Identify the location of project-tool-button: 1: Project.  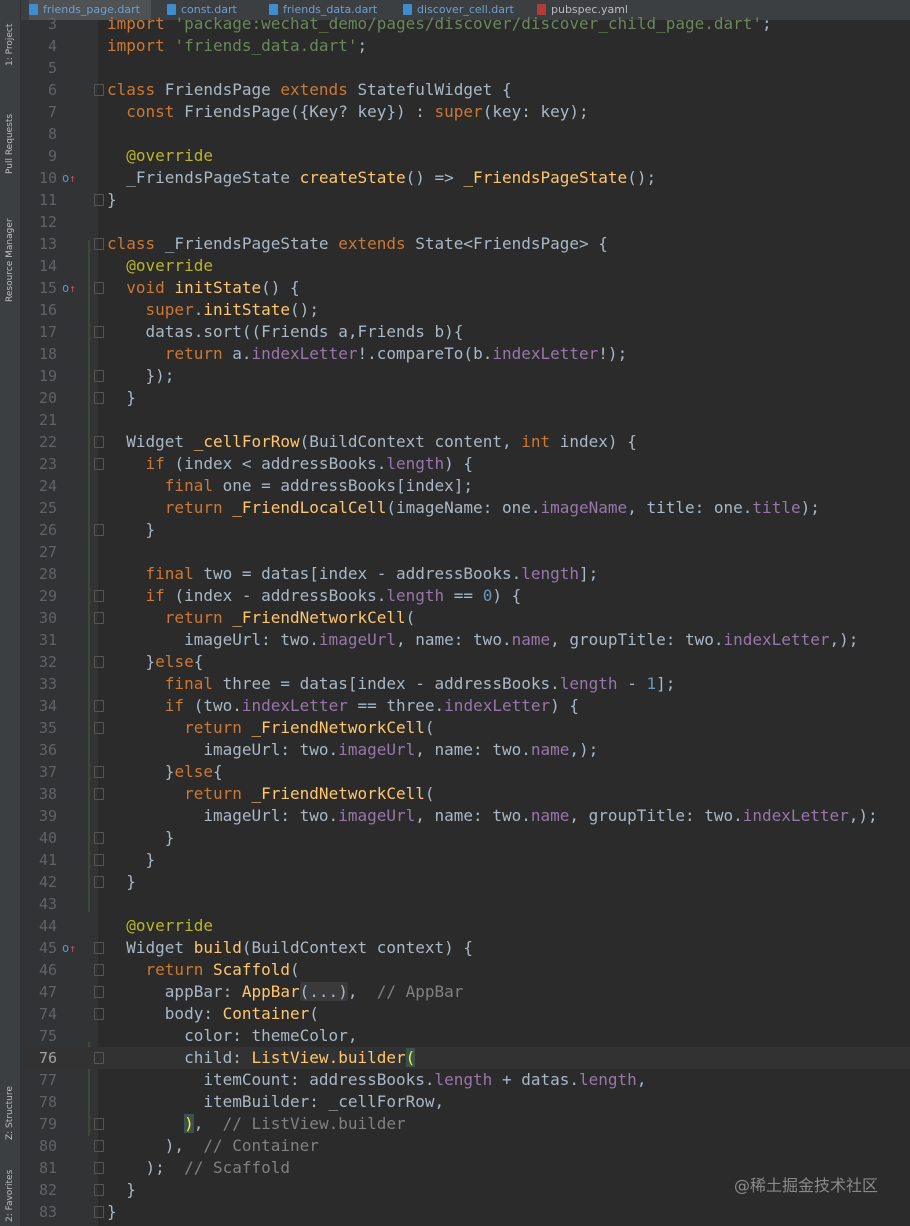
(10, 36).